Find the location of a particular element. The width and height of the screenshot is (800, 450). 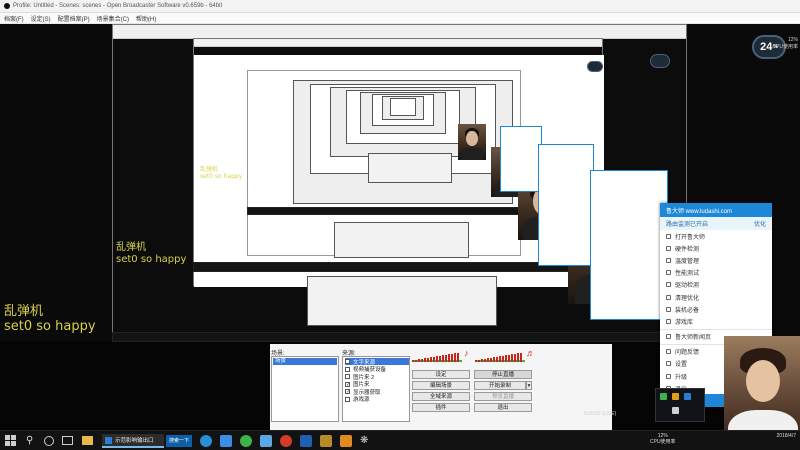

edit-scene-button: 编辑场景 is located at coordinates (441, 385).